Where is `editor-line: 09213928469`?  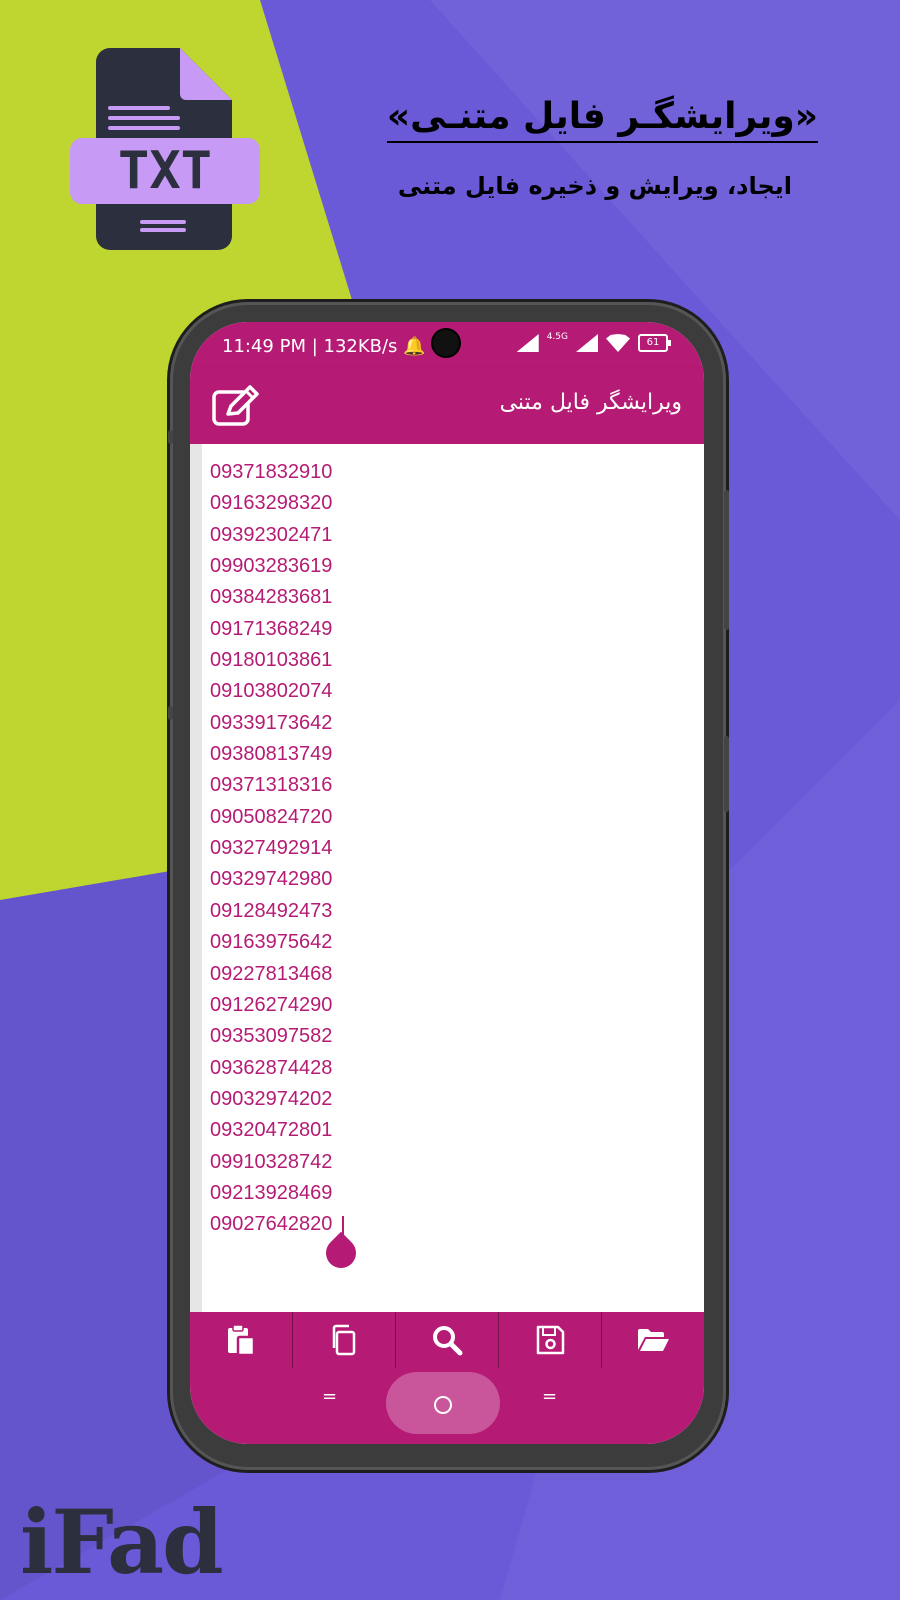 editor-line: 09213928469 is located at coordinates (271, 1192).